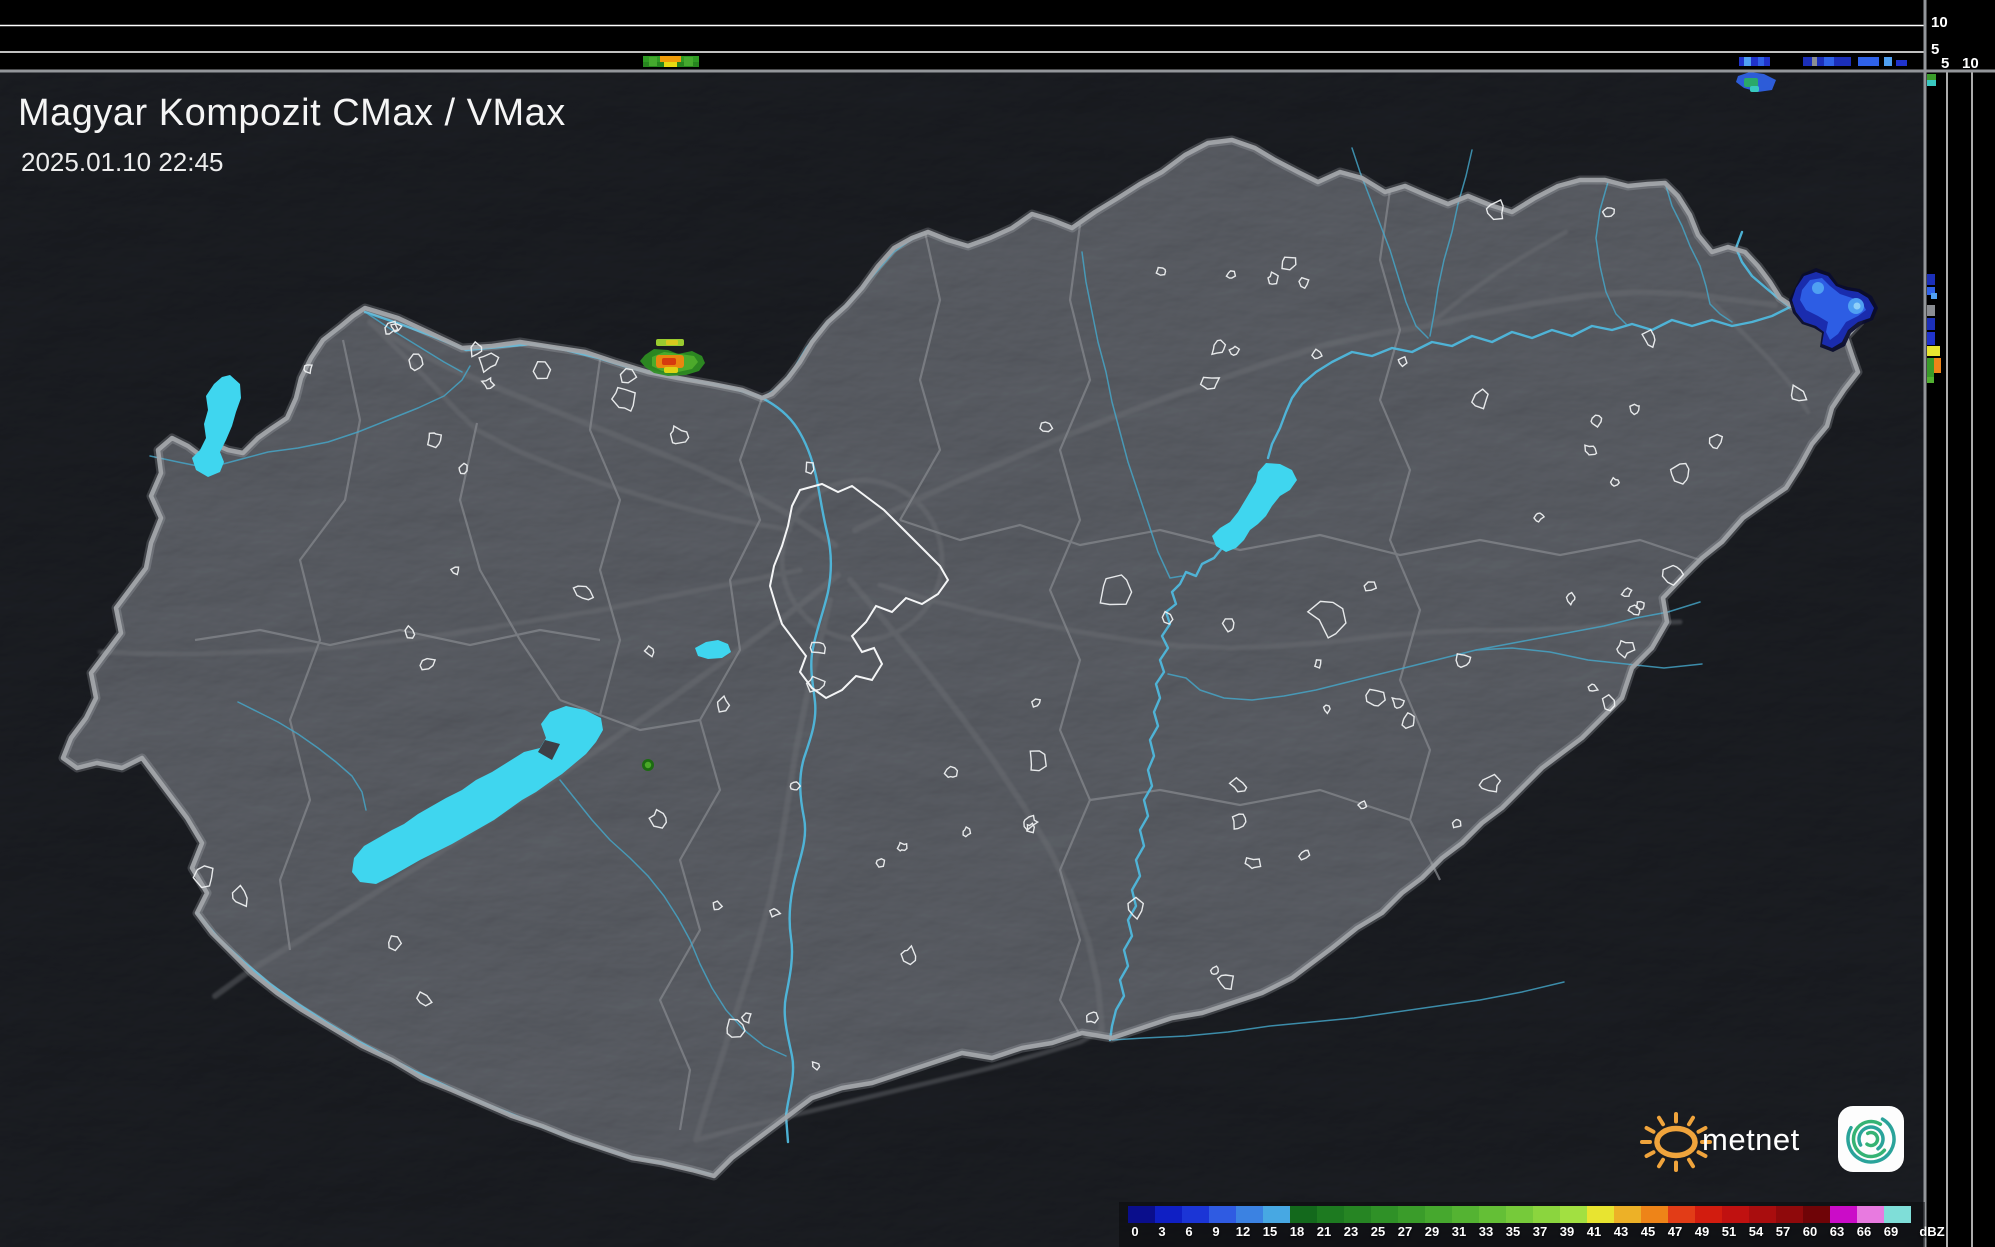 The height and width of the screenshot is (1247, 1995). What do you see at coordinates (1216, 1231) in the screenshot?
I see `dbz-tick-label: 9` at bounding box center [1216, 1231].